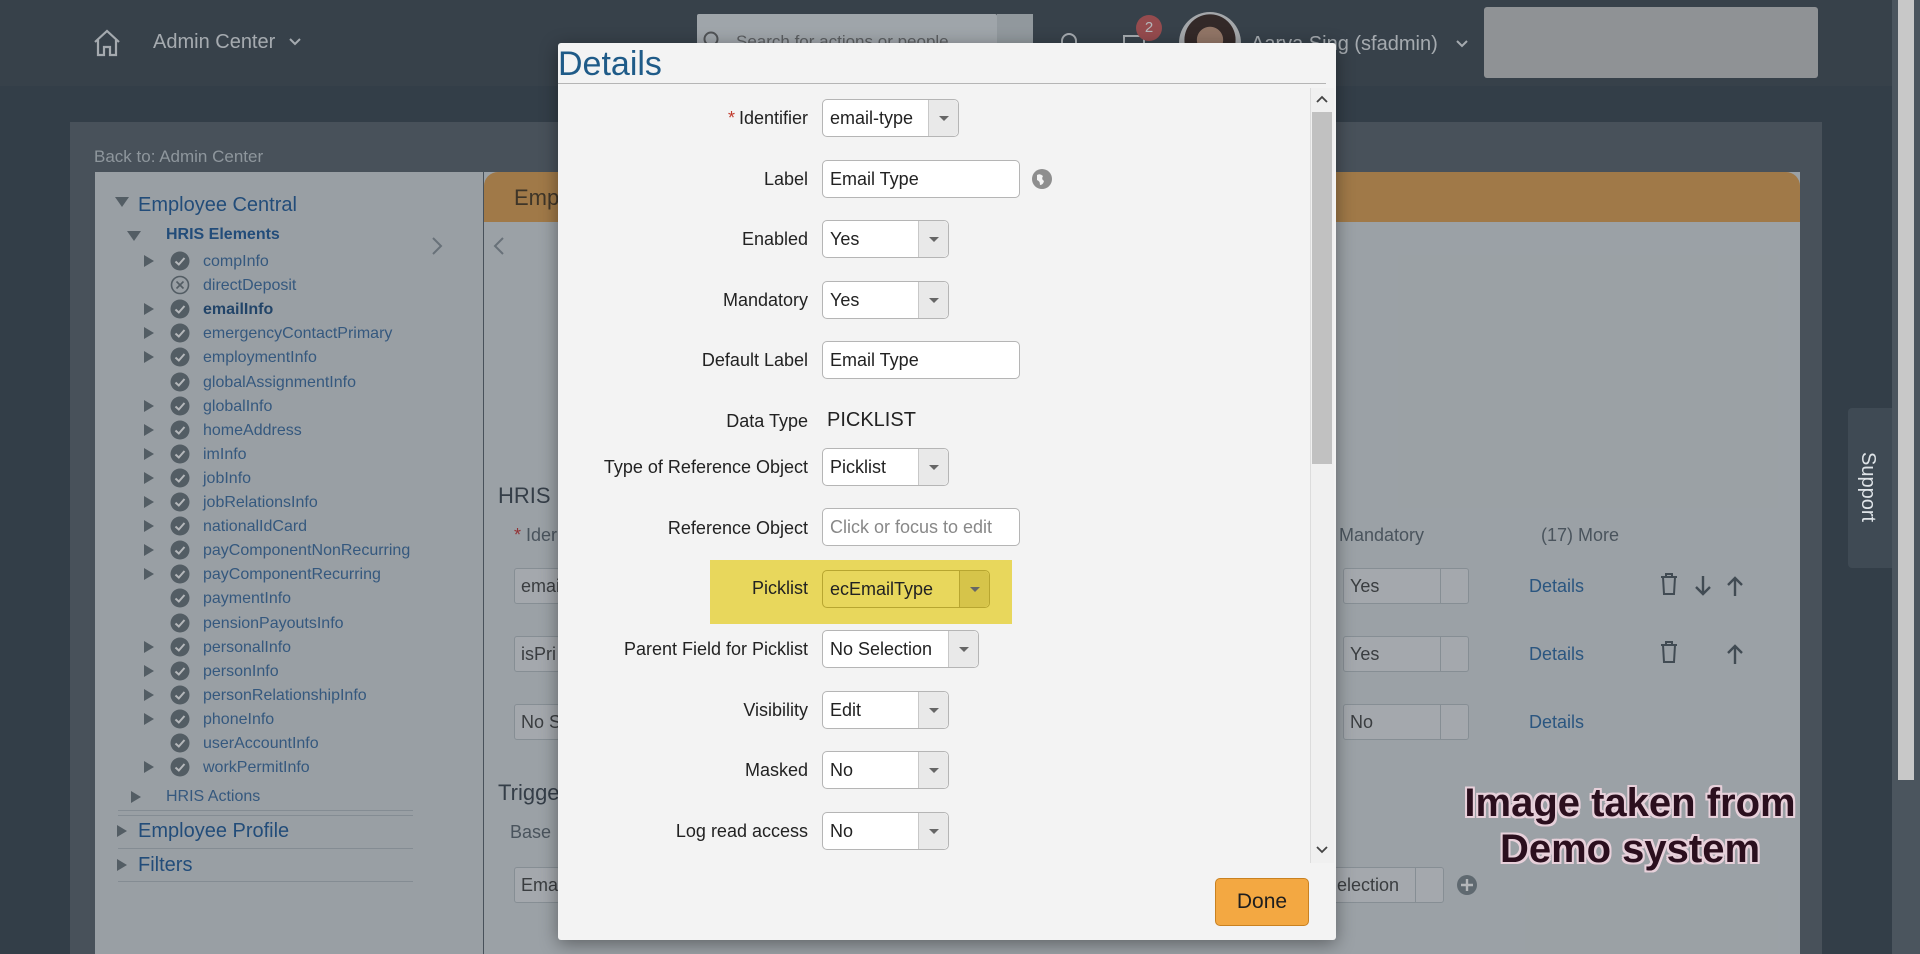 This screenshot has width=1920, height=954. I want to click on identifier-select: email-type, so click(890, 118).